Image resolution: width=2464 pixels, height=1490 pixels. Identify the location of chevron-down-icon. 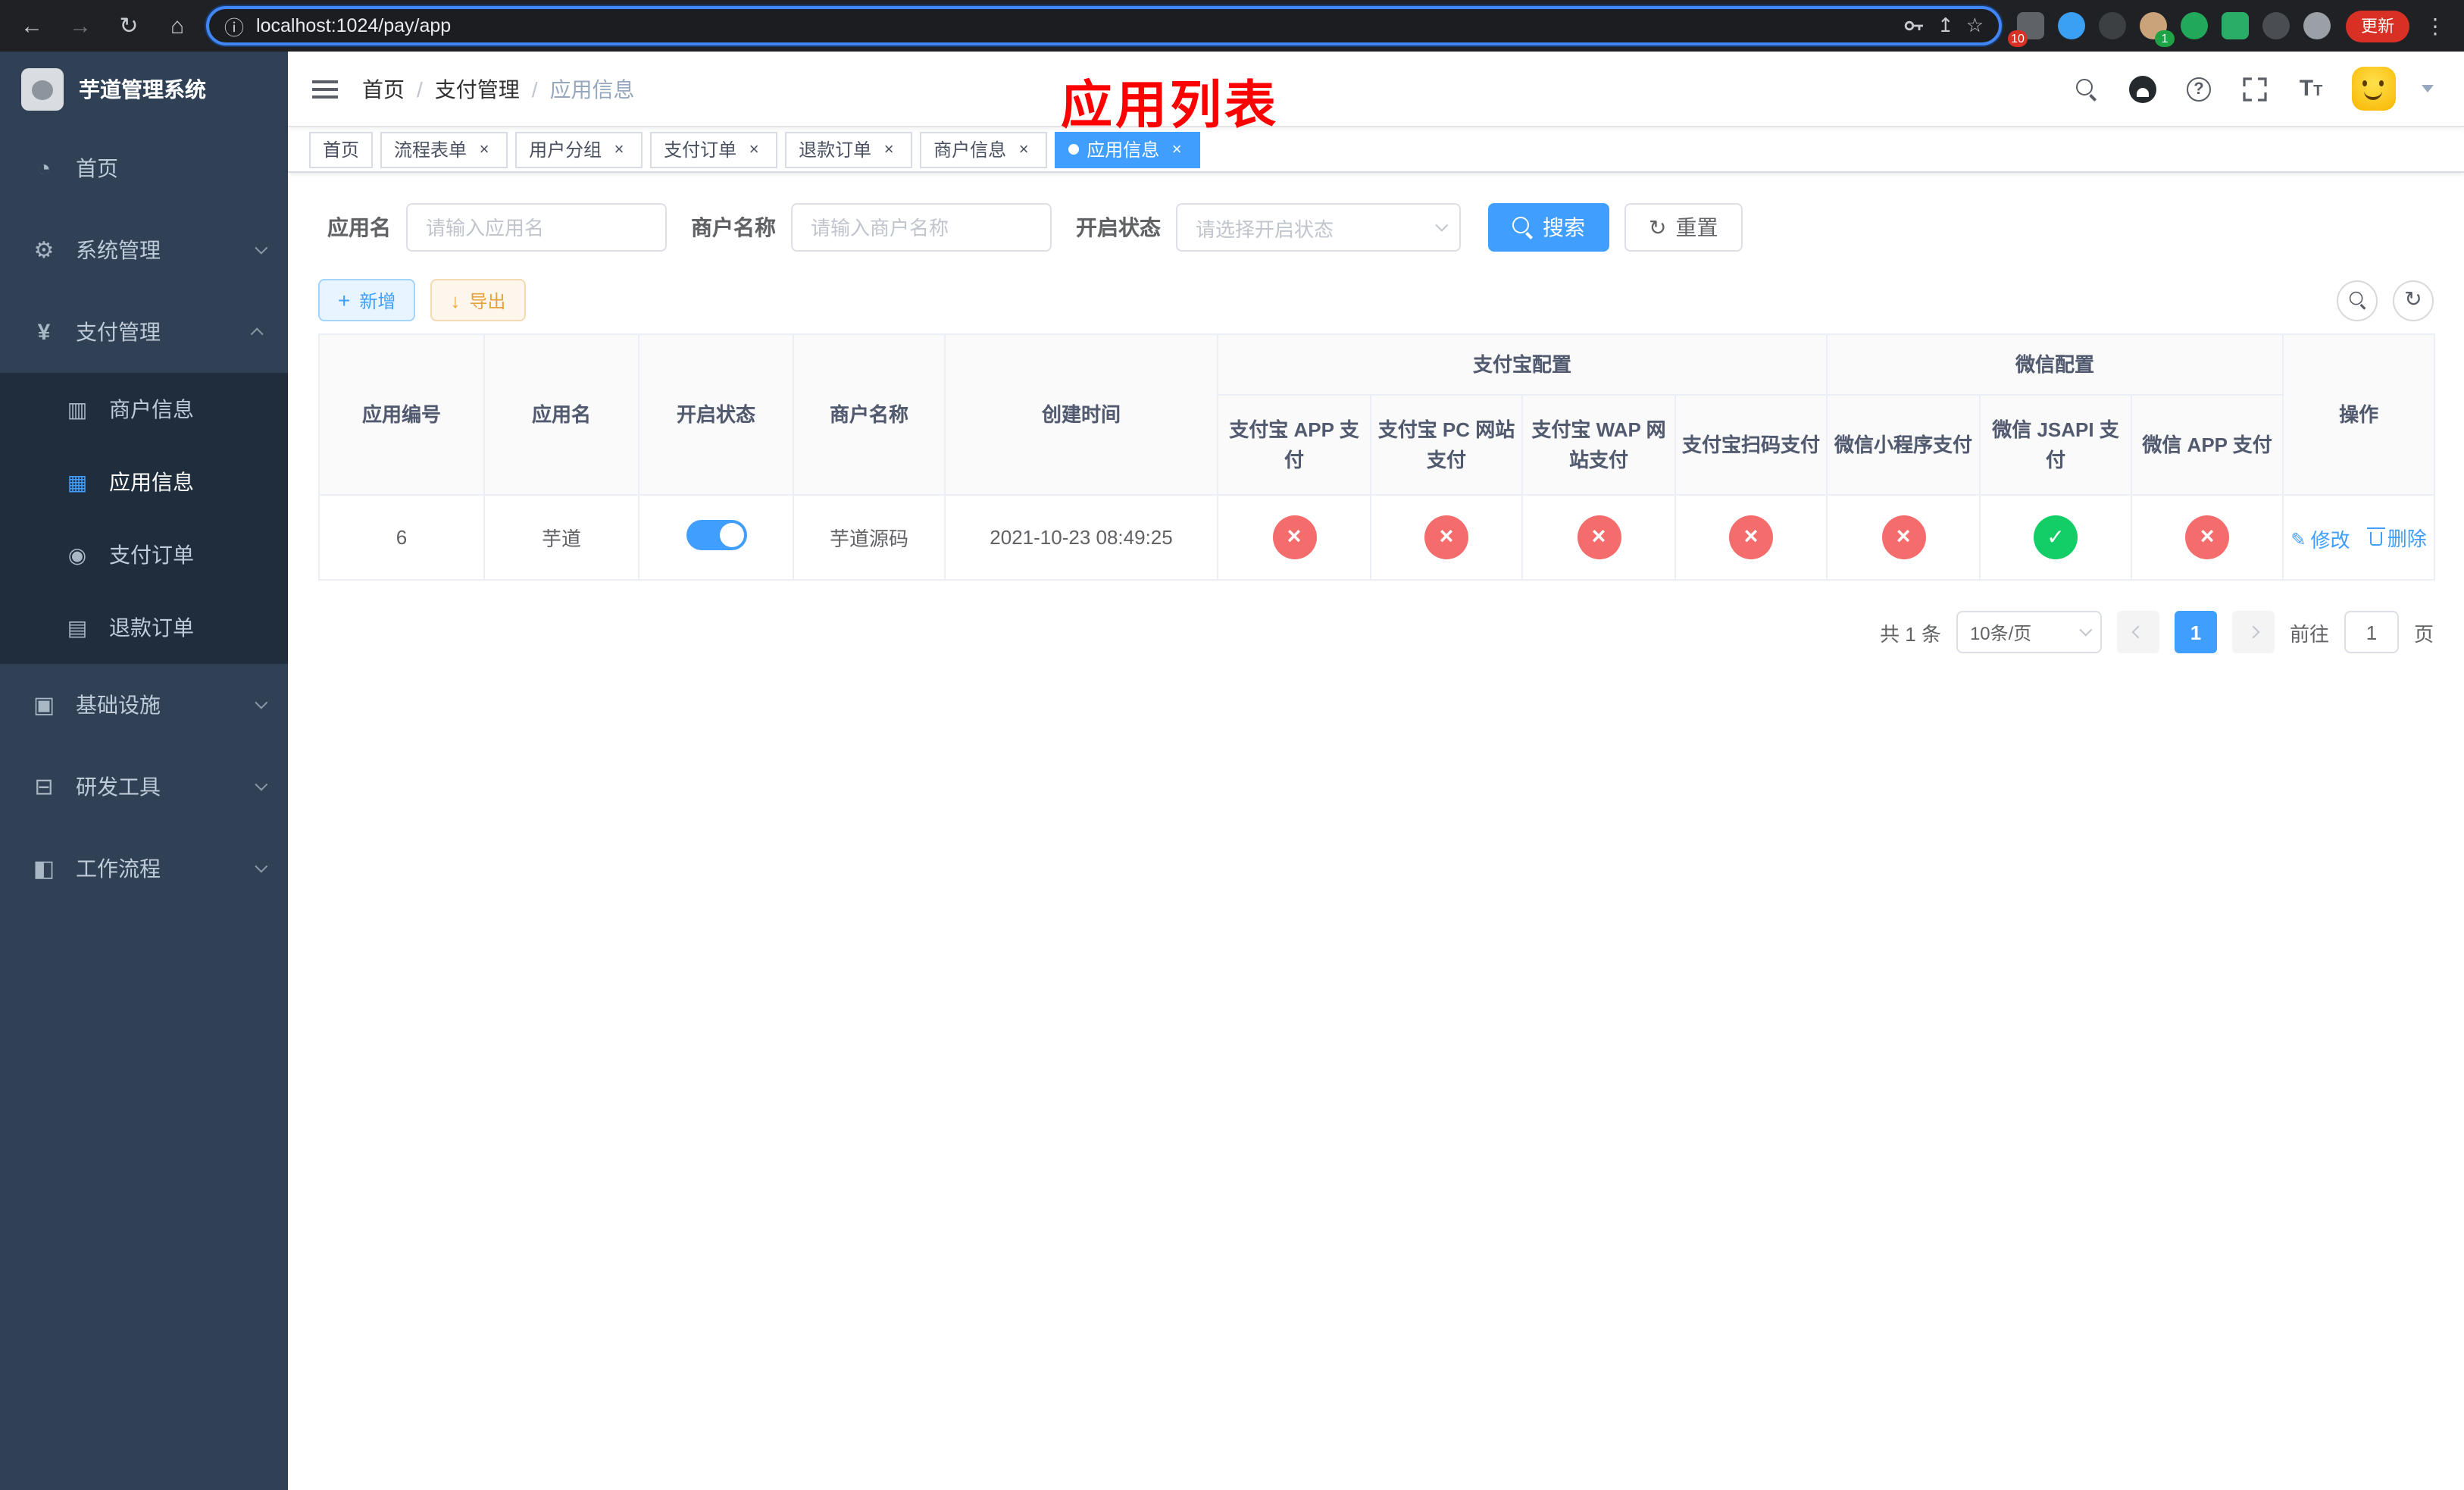
(261, 784).